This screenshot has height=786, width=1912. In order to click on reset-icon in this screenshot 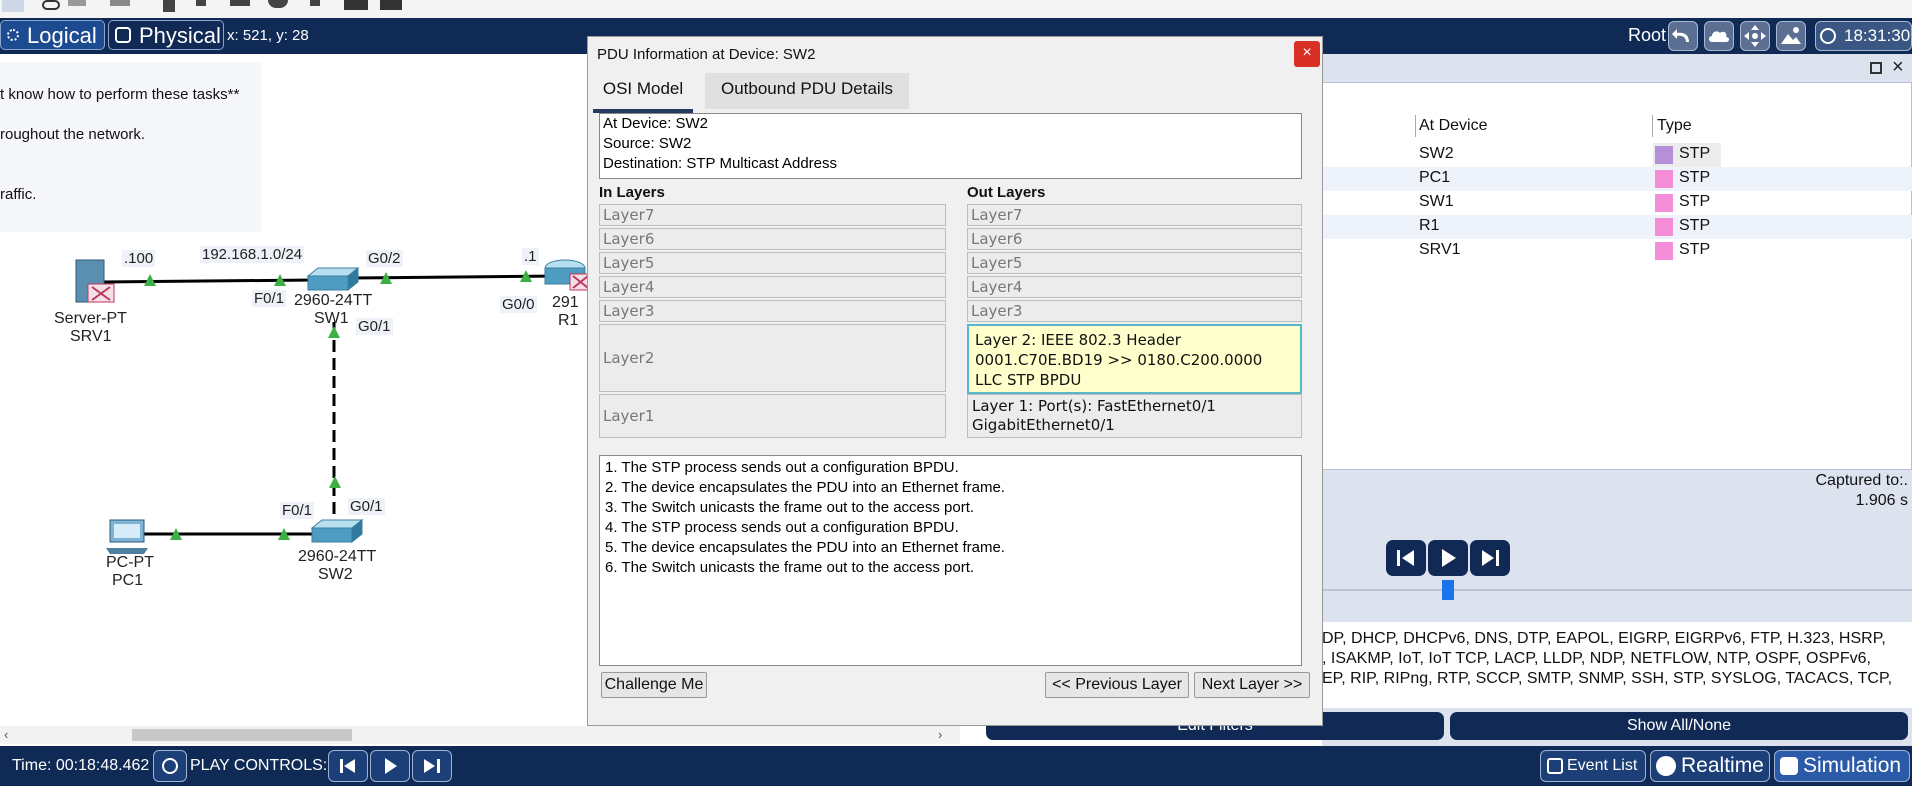, I will do `click(170, 766)`.